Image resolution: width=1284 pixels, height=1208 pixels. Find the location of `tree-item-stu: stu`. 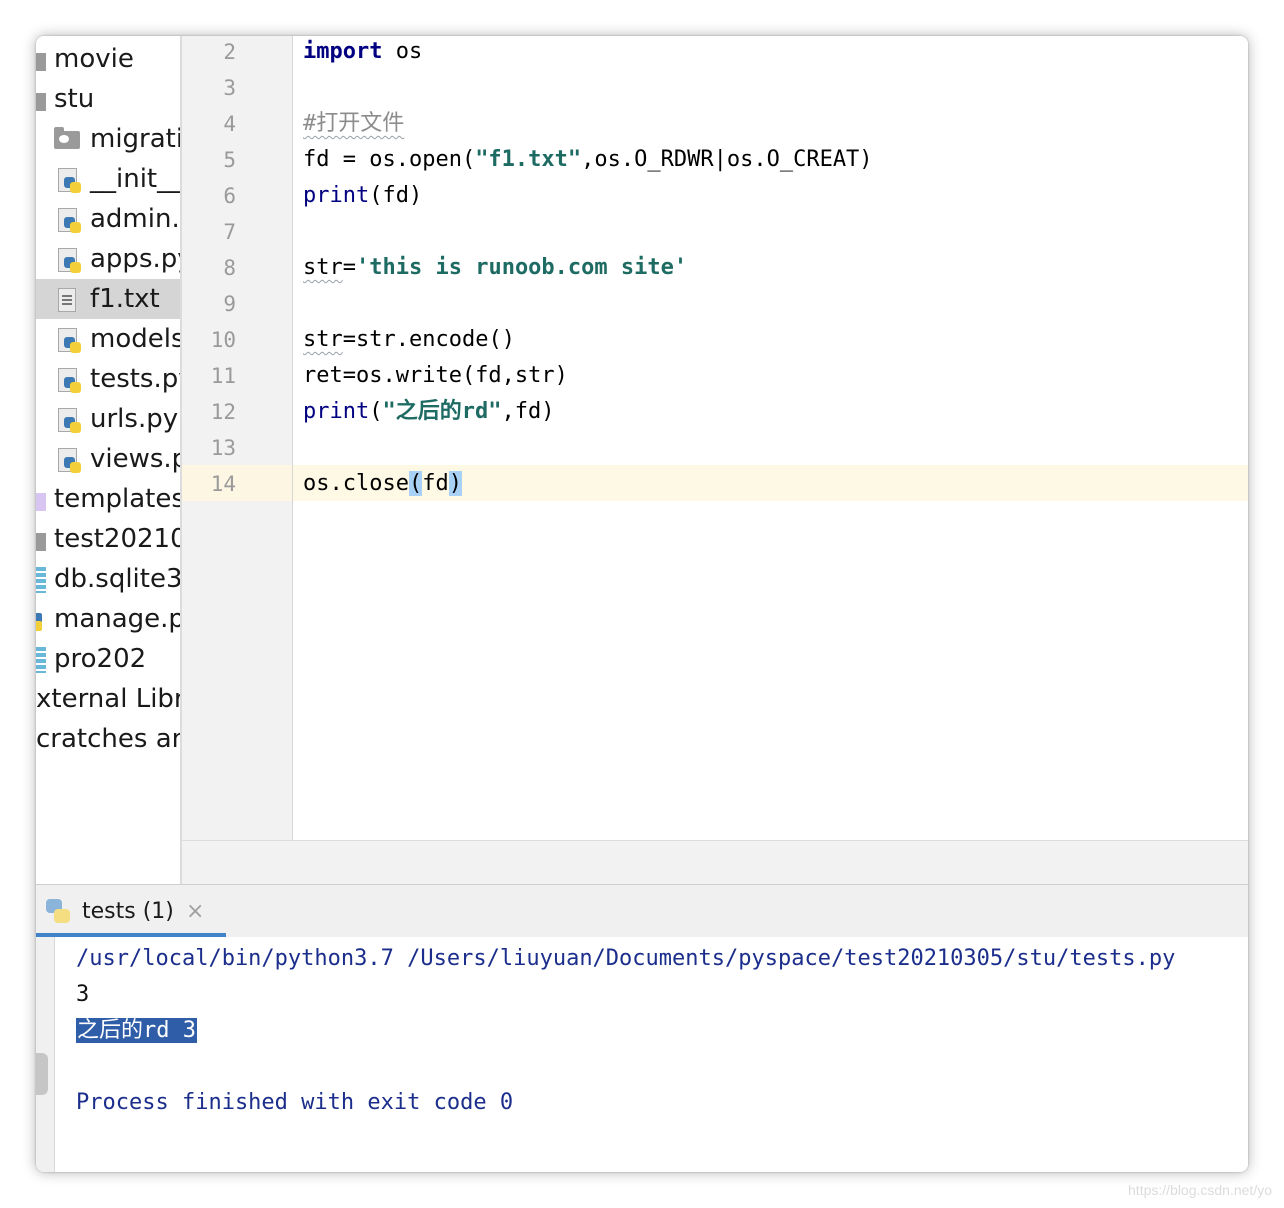

tree-item-stu: stu is located at coordinates (108, 99).